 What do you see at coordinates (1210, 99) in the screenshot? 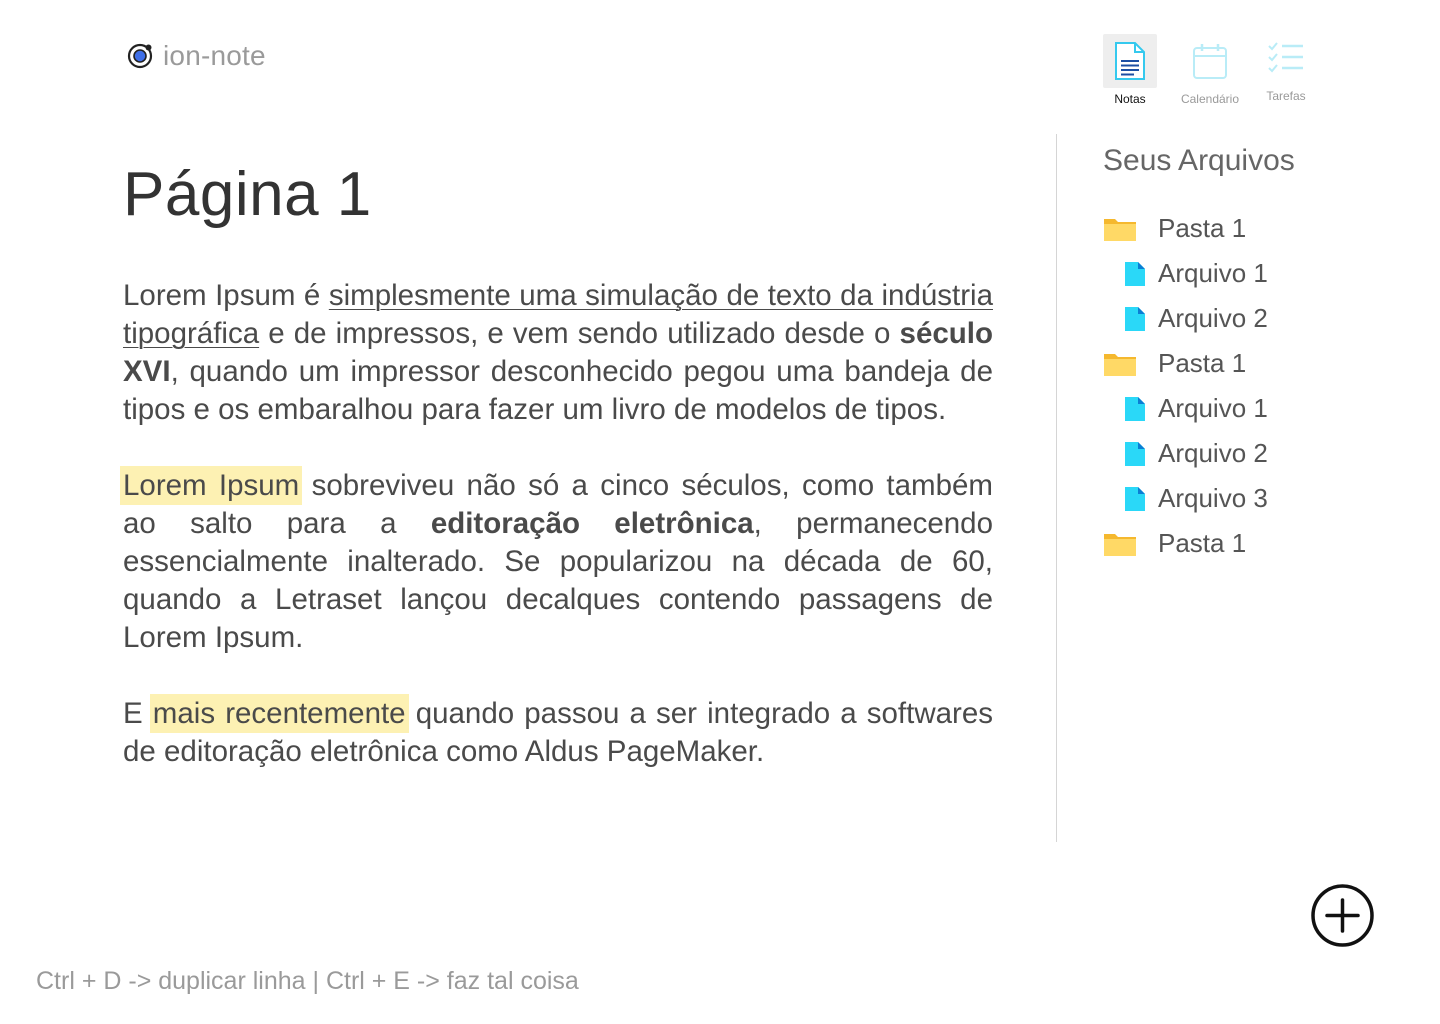
I see `nav-label-calendario: Calendário` at bounding box center [1210, 99].